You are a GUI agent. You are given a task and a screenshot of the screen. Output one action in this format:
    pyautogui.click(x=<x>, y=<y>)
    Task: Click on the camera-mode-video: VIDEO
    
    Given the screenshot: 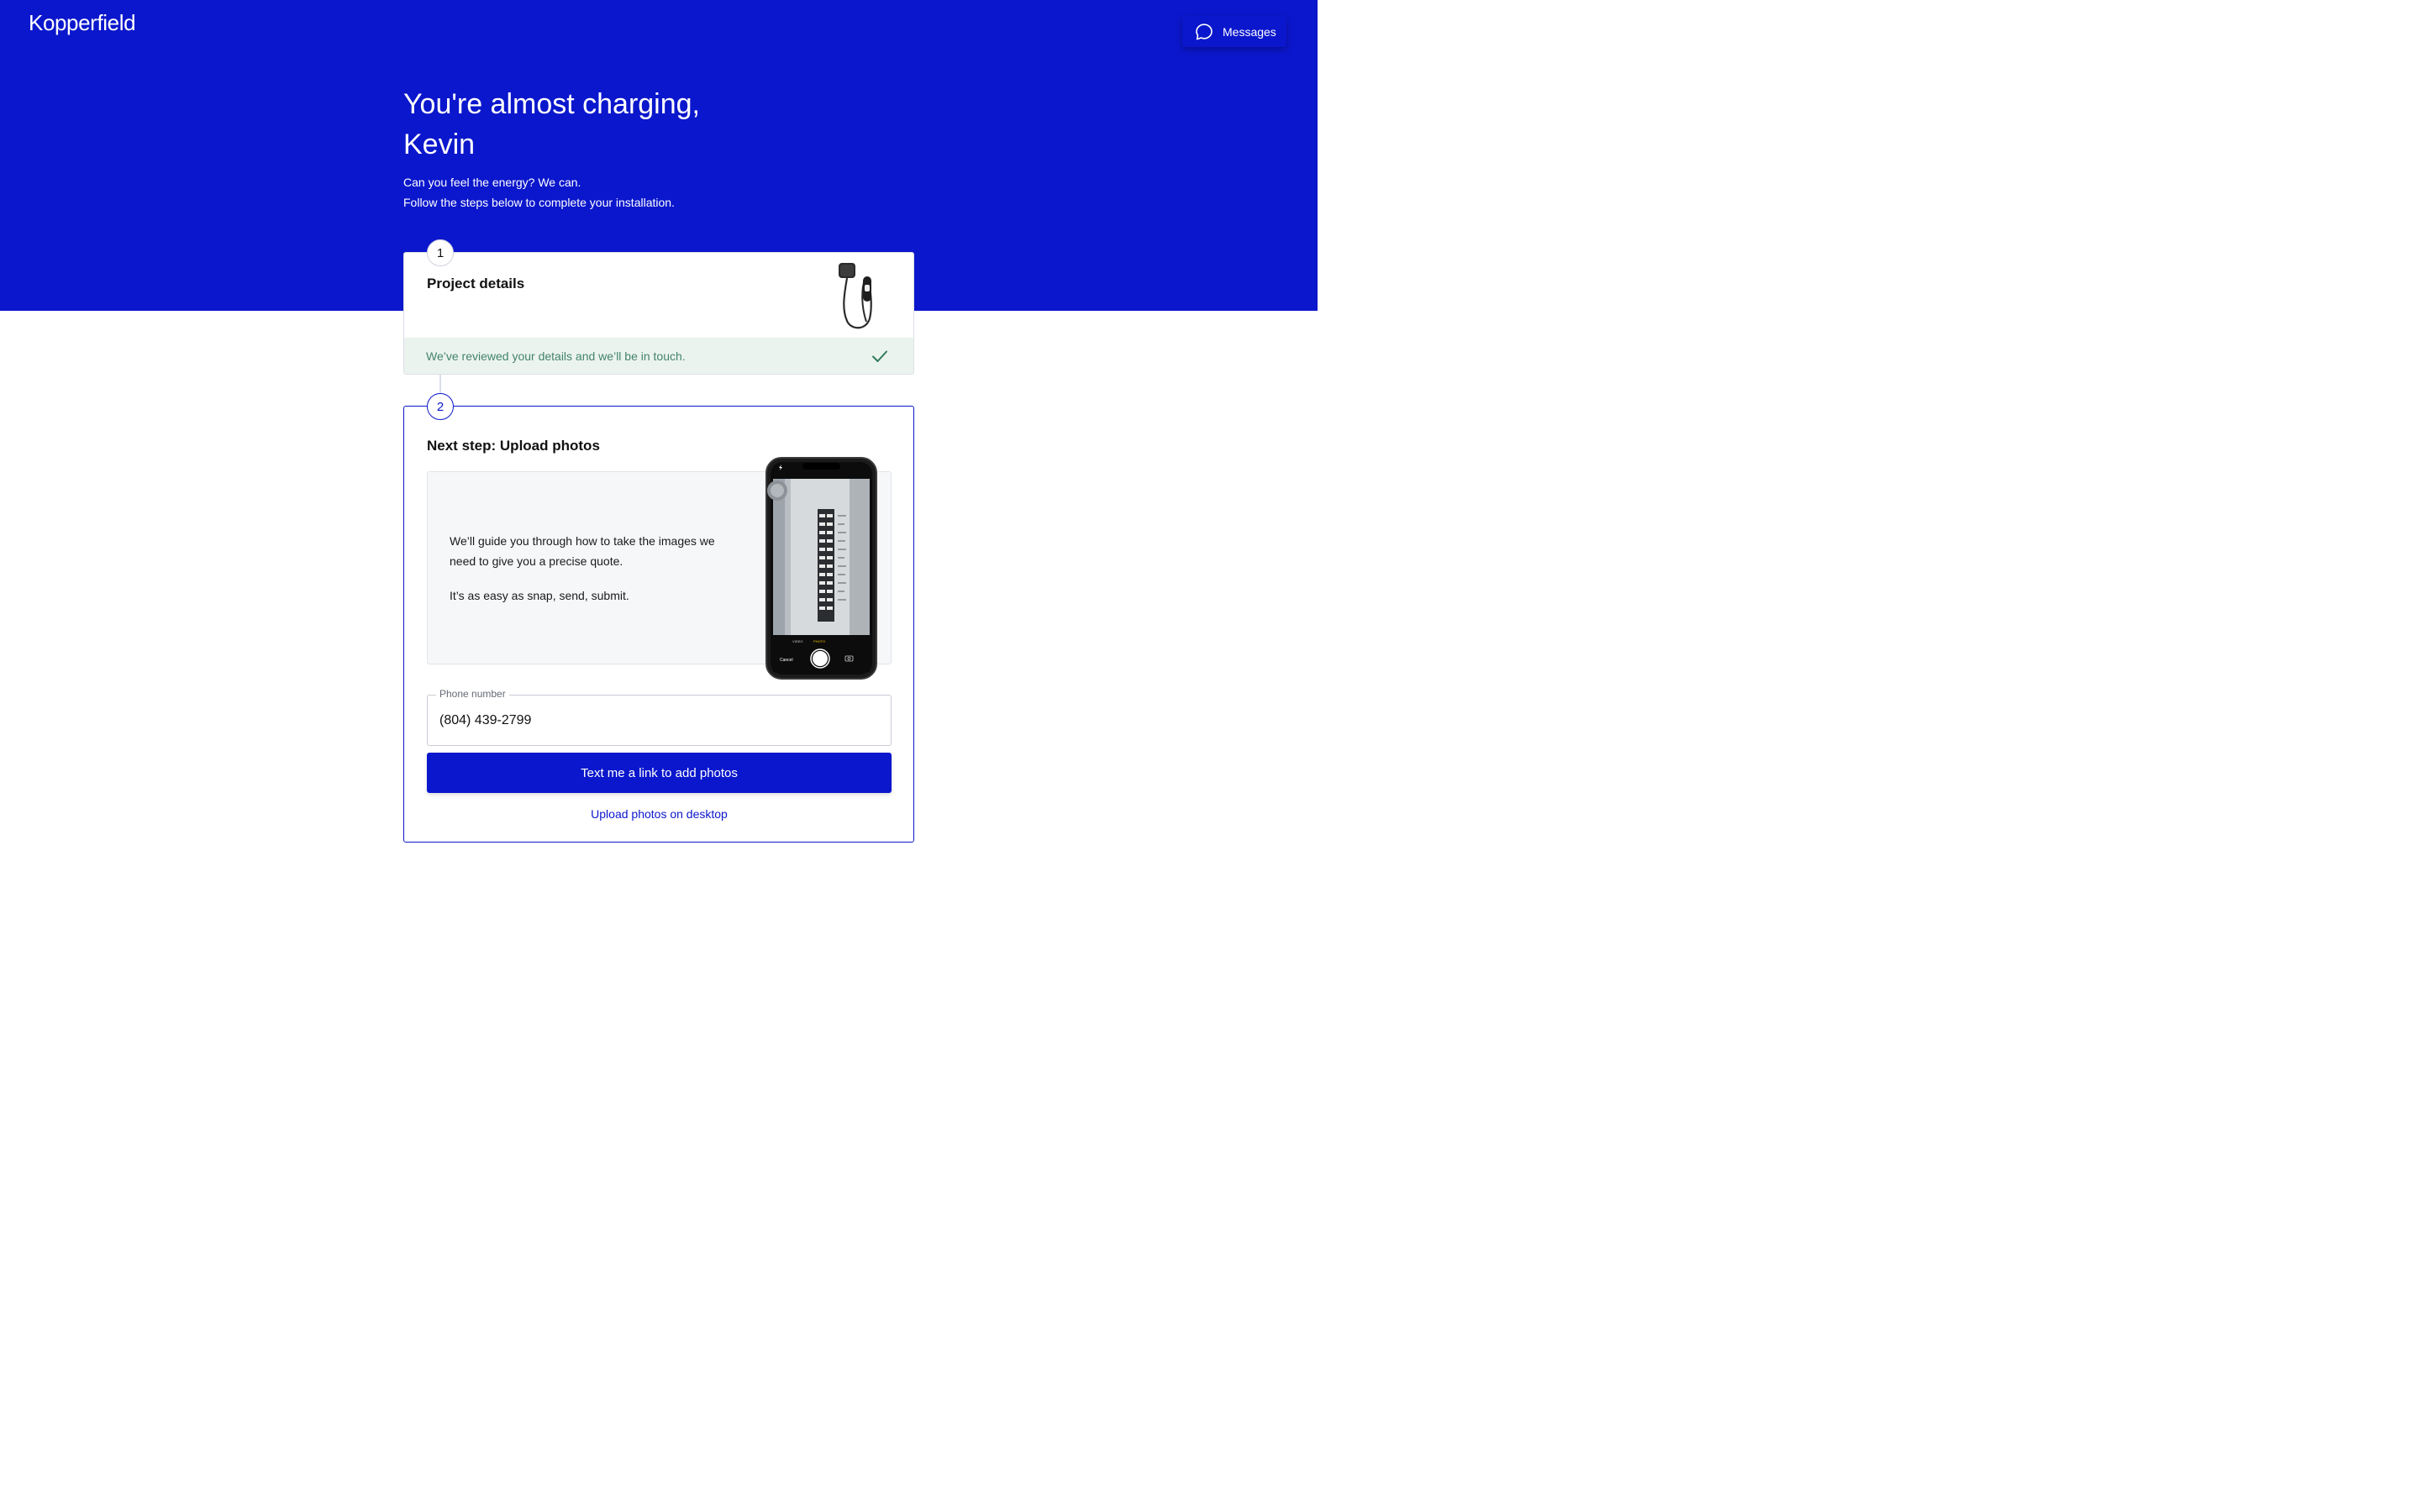 What is the action you would take?
    pyautogui.click(x=797, y=641)
    